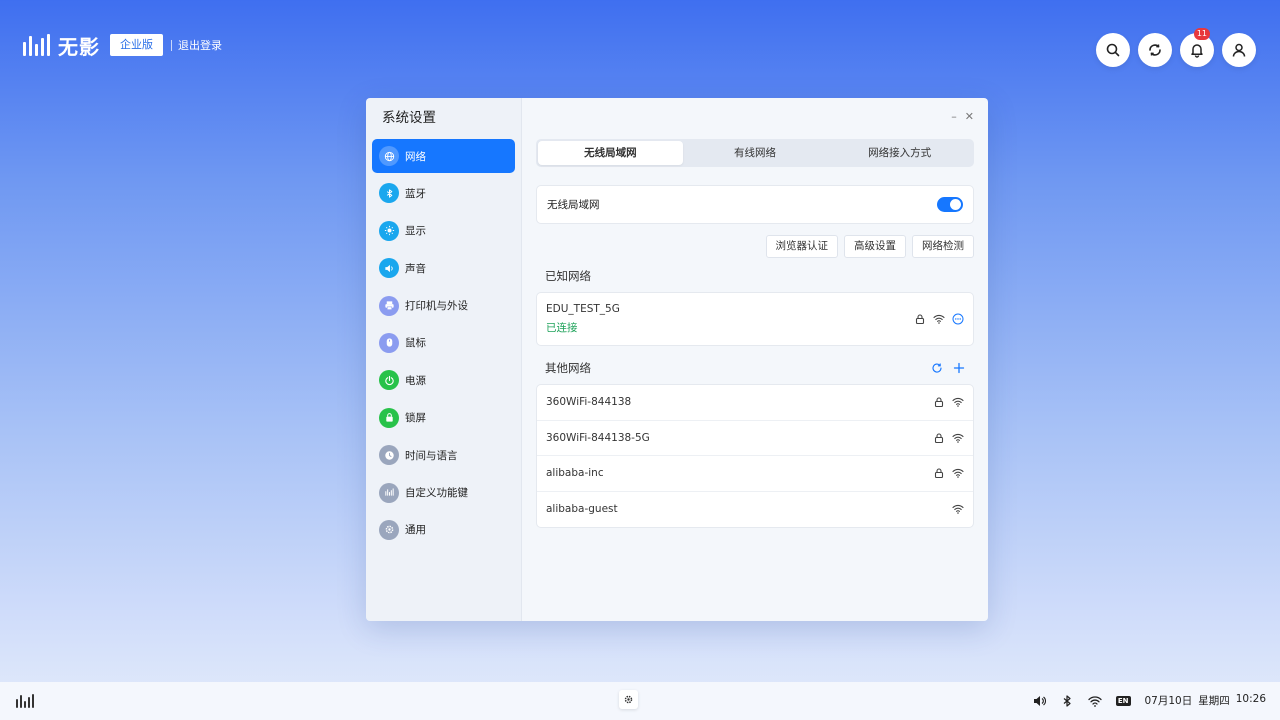  What do you see at coordinates (415, 418) in the screenshot?
I see `sidebar-item-label: 锁屏` at bounding box center [415, 418].